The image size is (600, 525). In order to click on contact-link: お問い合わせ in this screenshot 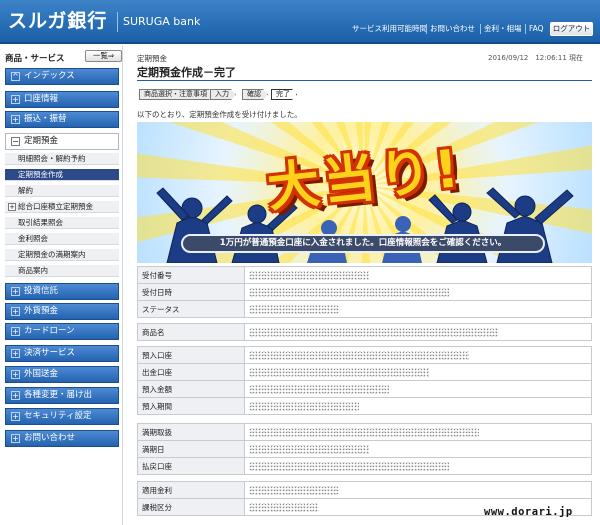, I will do `click(452, 29)`.